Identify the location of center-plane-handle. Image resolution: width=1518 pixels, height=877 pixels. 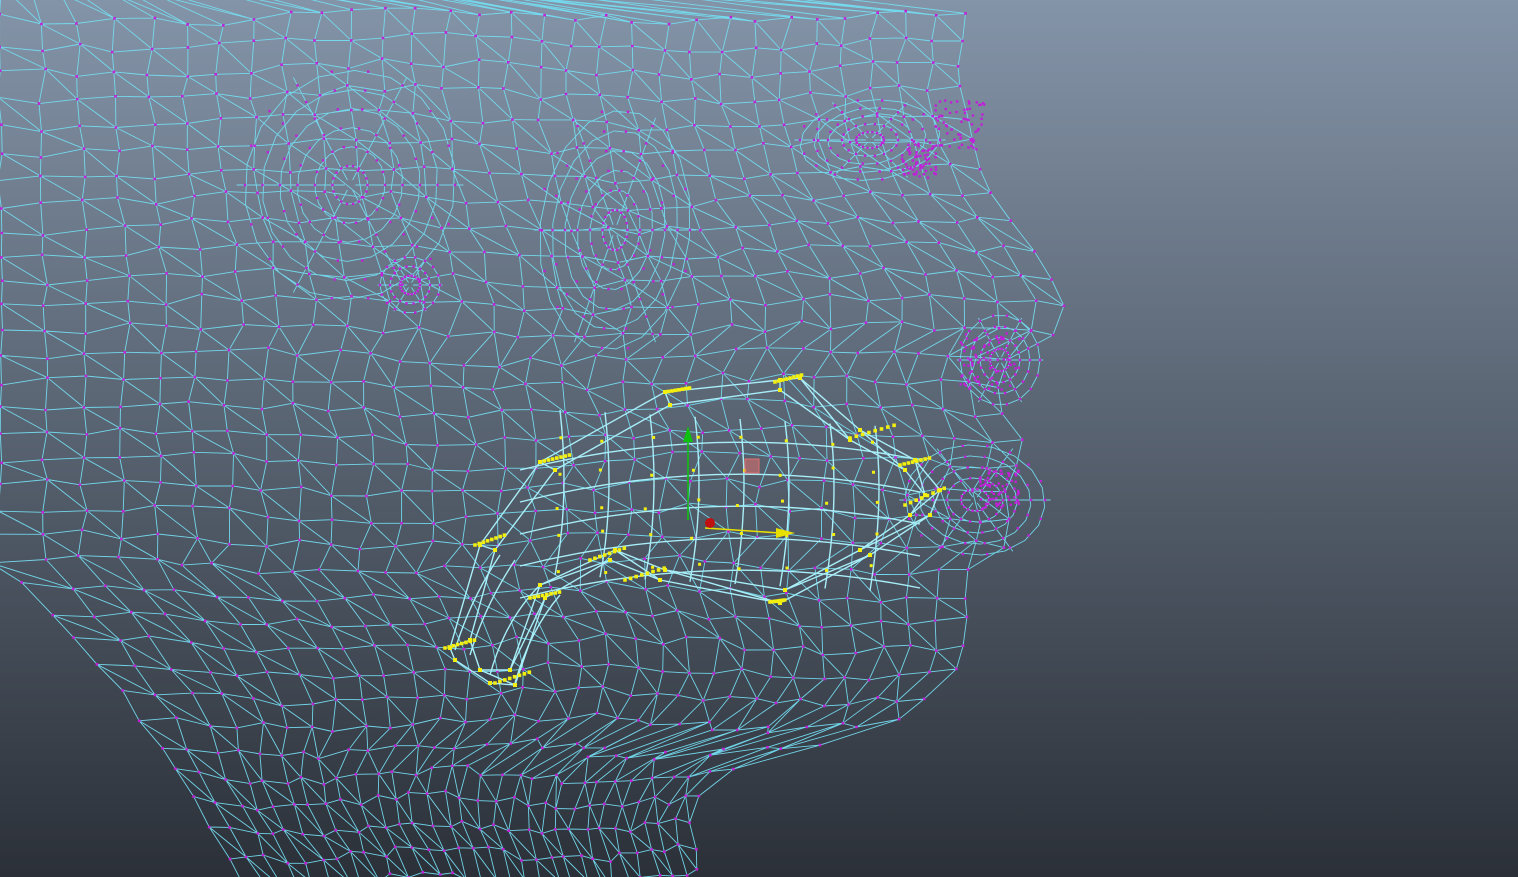
(752, 466).